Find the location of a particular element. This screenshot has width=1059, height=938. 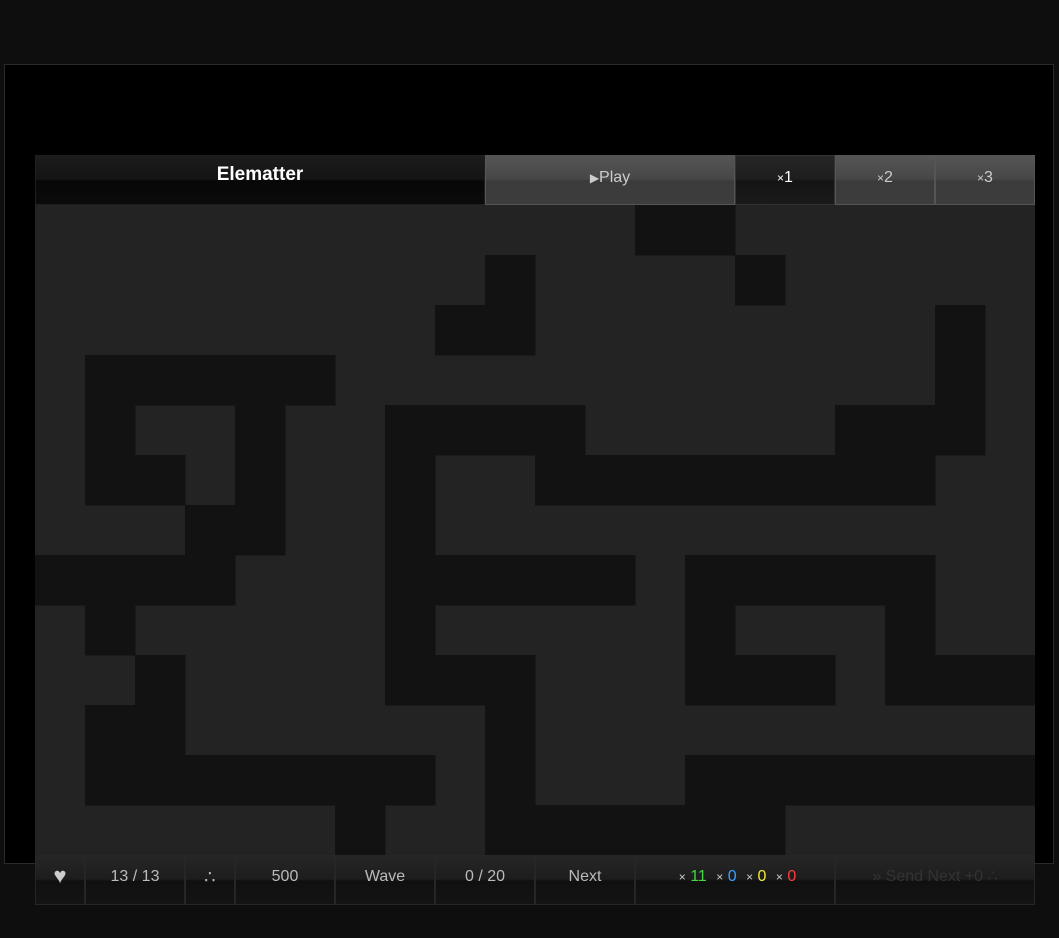

element-counter-blue: × 0 is located at coordinates (726, 876).